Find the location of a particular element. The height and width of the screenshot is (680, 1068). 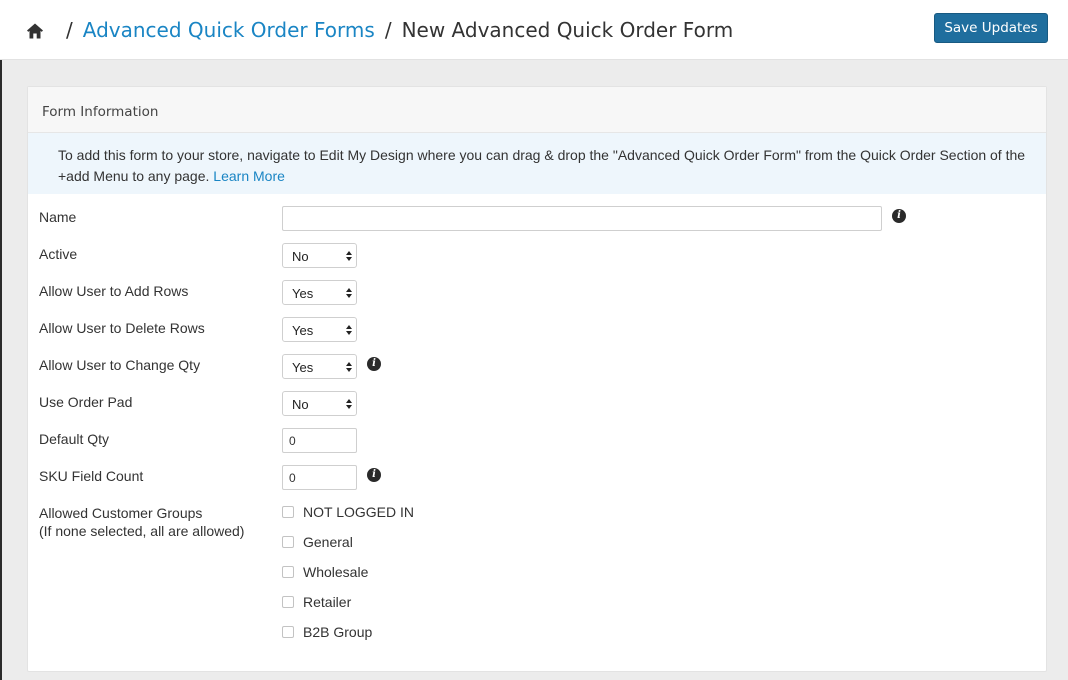

sku-count-input is located at coordinates (319, 477).